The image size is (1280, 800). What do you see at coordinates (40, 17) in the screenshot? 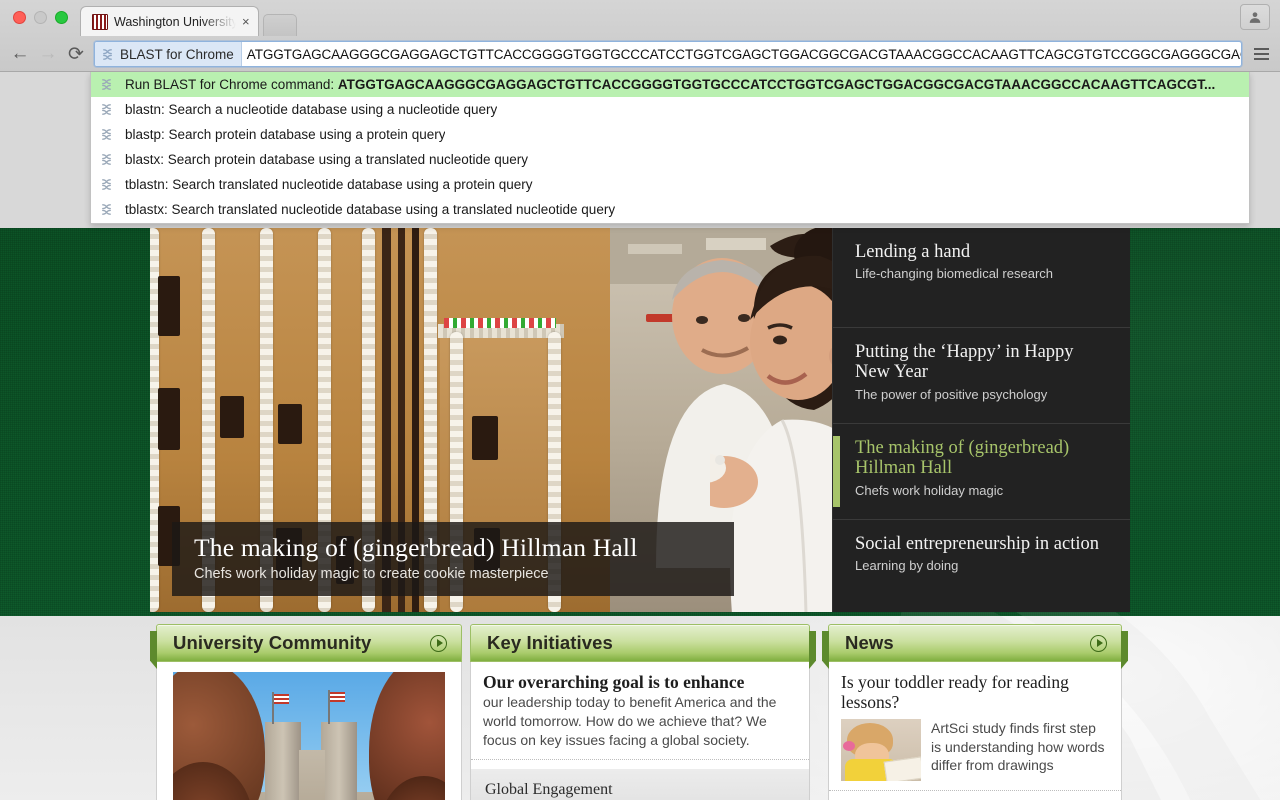
I see `window-minimize-button` at bounding box center [40, 17].